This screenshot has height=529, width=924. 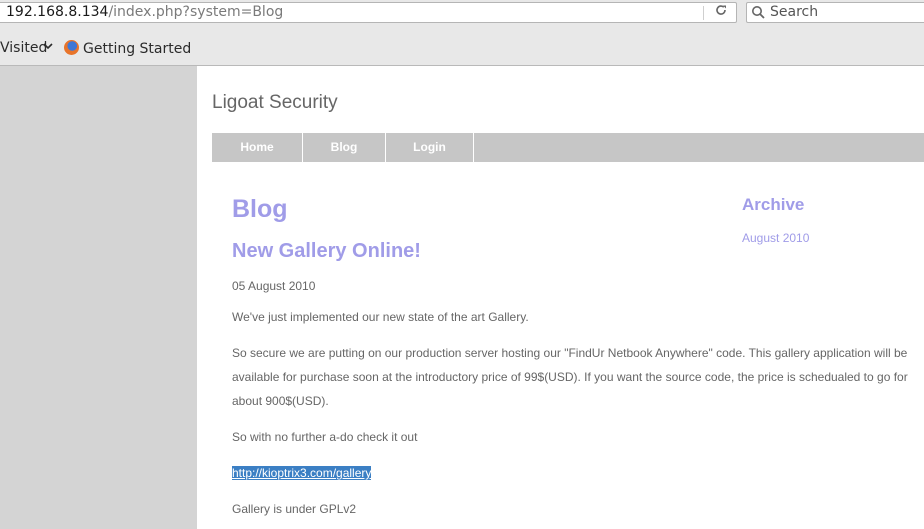 I want to click on post-title: New Gallery Online!, so click(x=326, y=251).